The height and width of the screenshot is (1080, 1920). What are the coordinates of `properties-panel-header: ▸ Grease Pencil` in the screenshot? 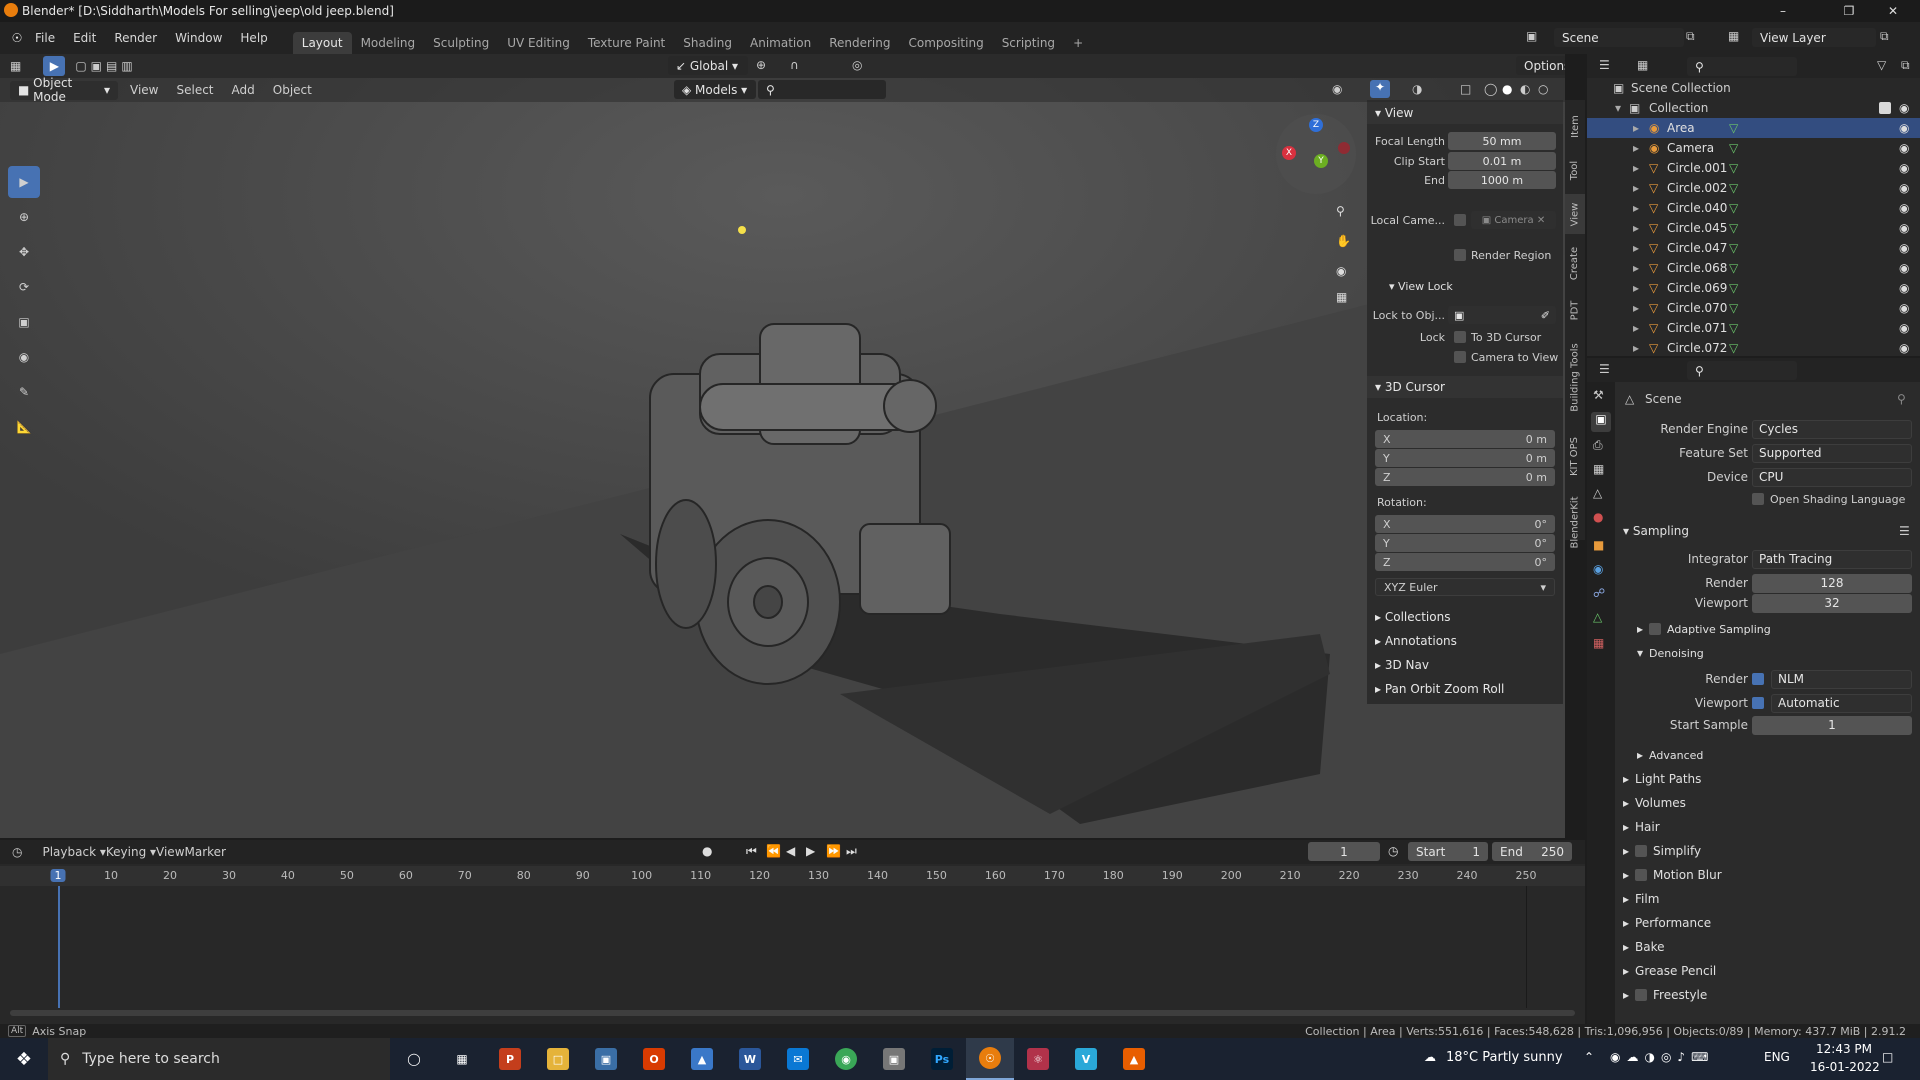 It's located at (1767, 971).